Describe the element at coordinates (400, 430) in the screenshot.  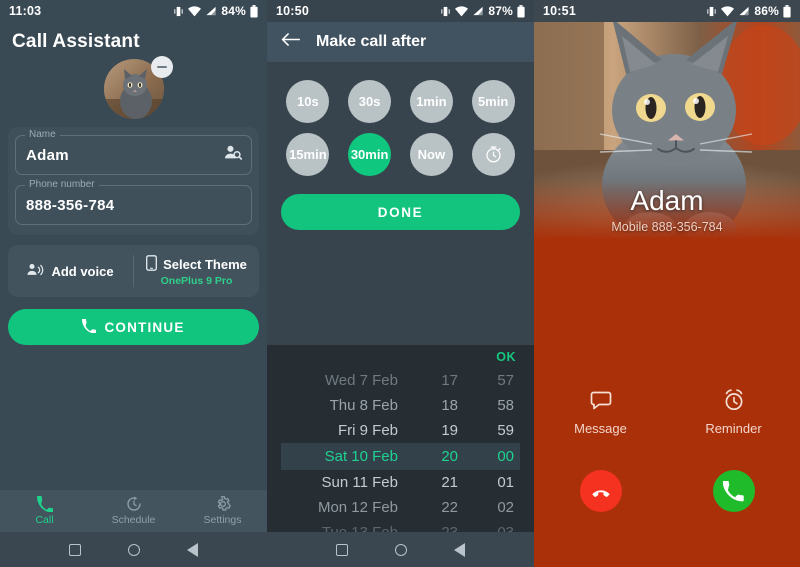
I see `picker-row: Fri 9 Feb 19 59` at that location.